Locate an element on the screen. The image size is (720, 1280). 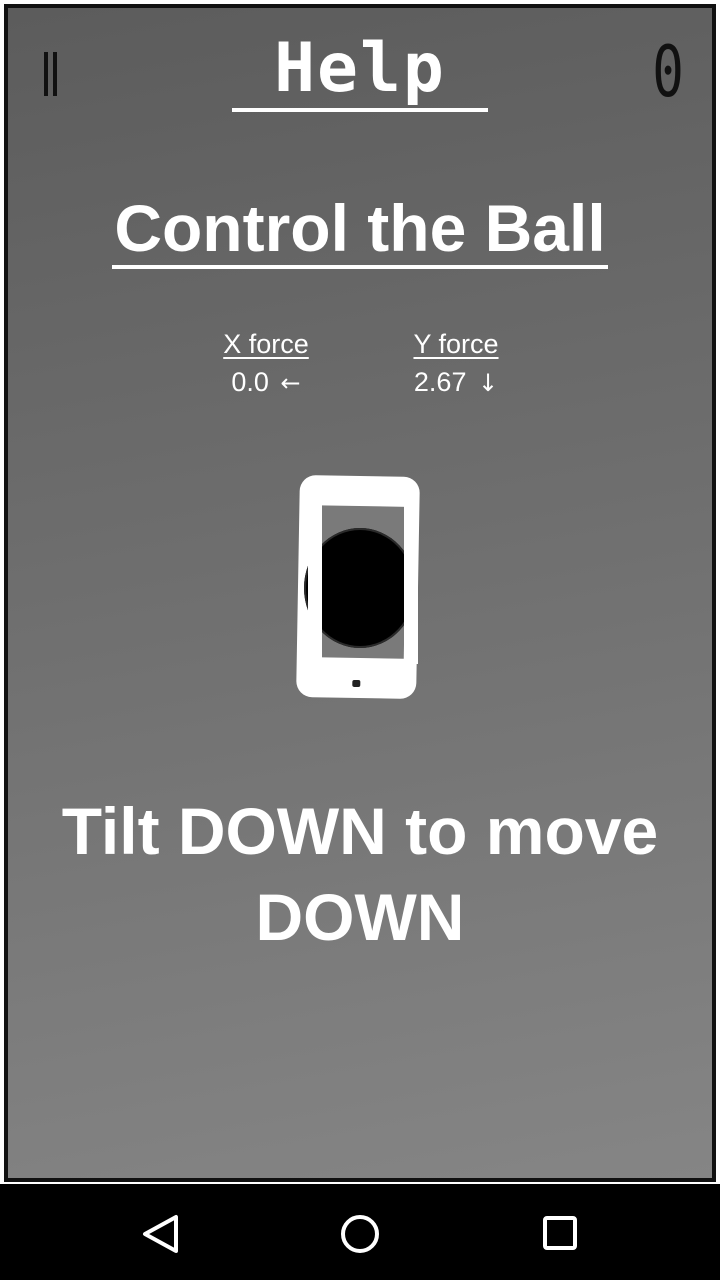
tilt-instruction: Tilt DOWN to move DOWN is located at coordinates (360, 874).